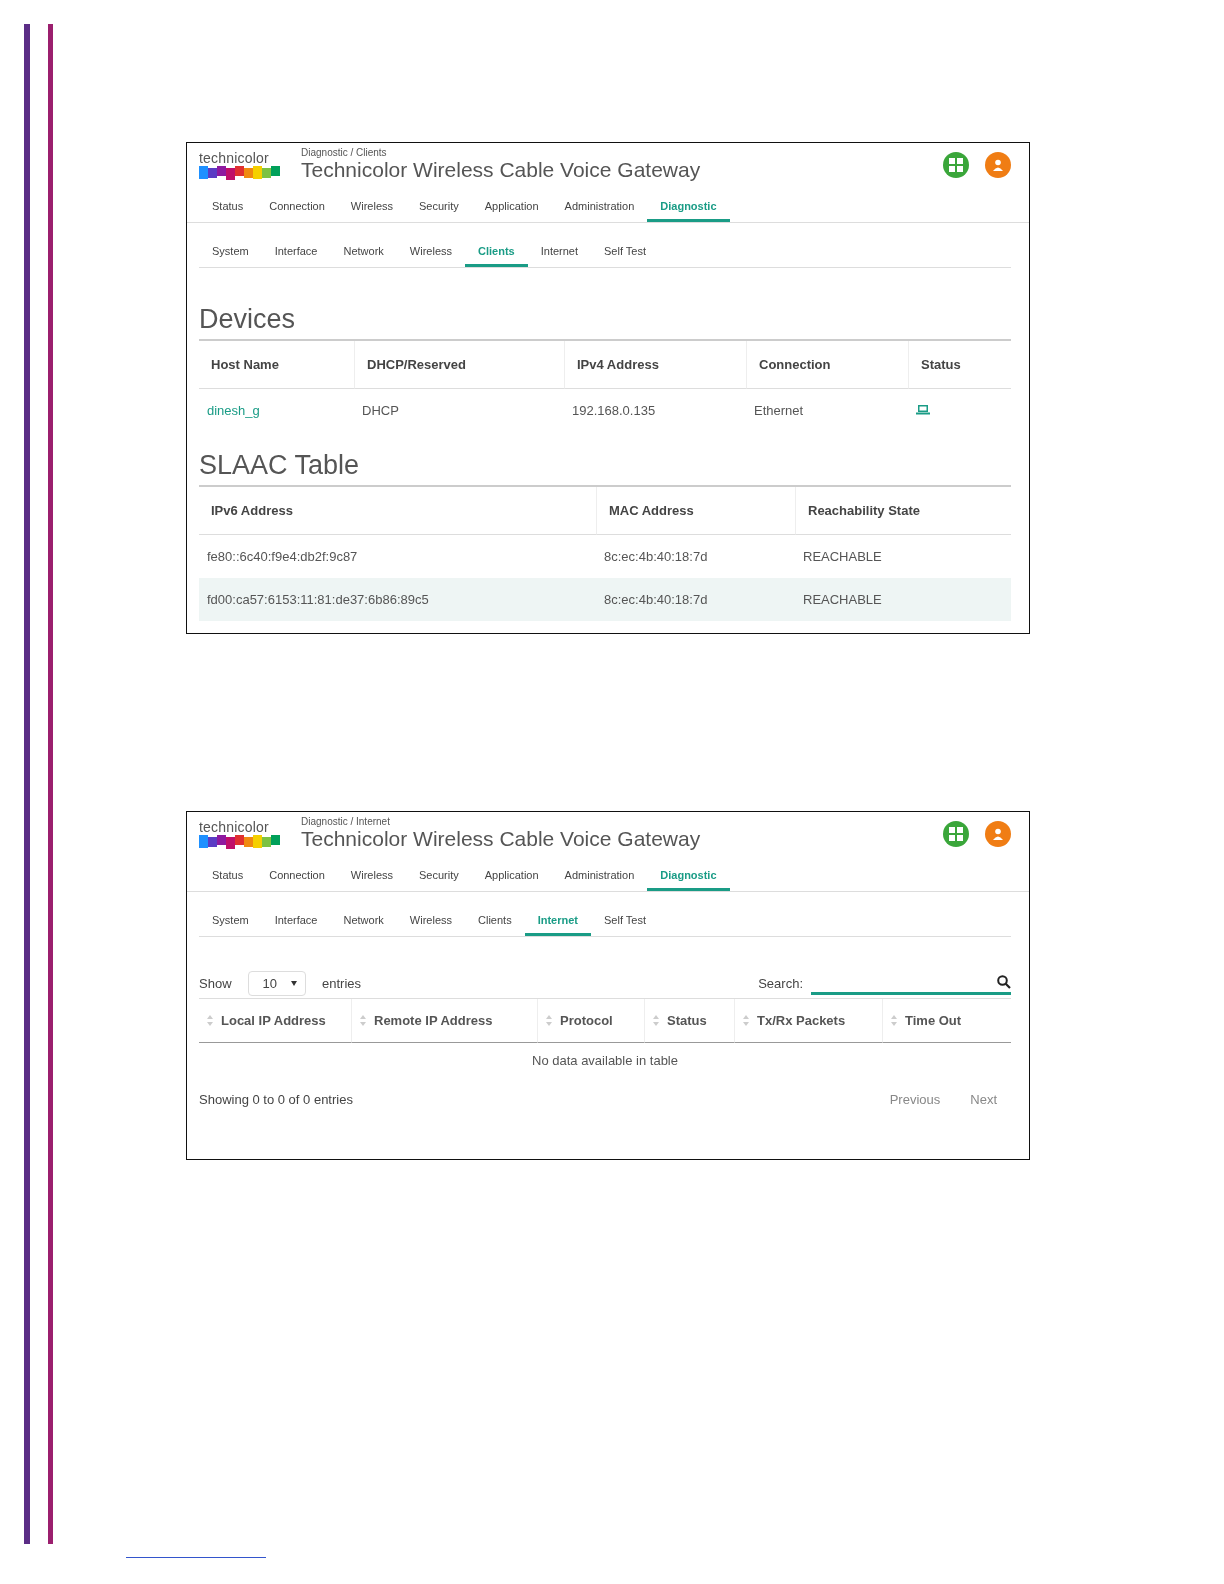  Describe the element at coordinates (605, 1061) in the screenshot. I see `empty-message: No data available in table` at that location.